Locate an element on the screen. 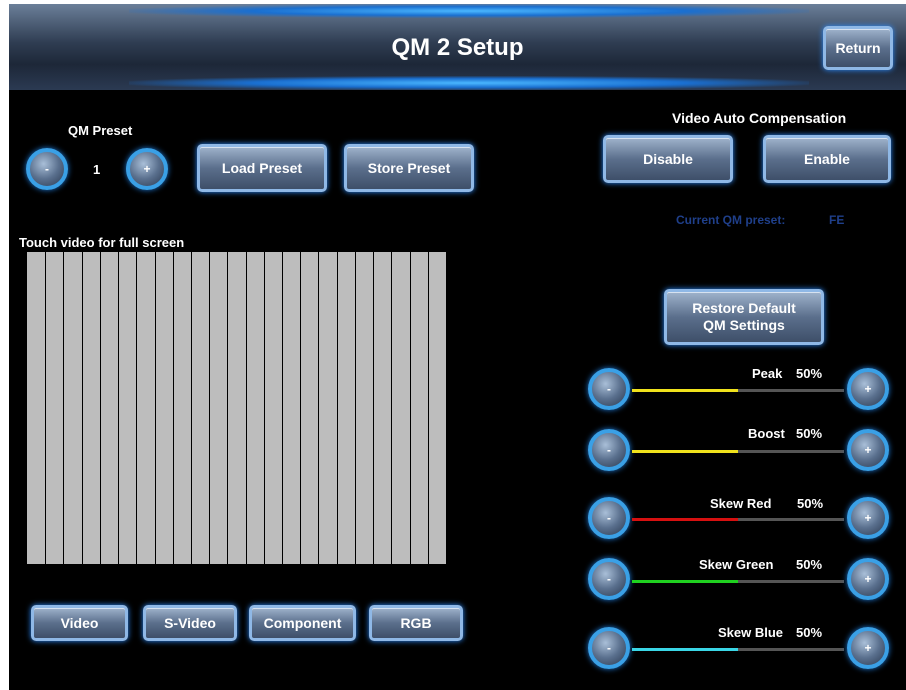 This screenshot has width=906, height=690. header-bar: QM 2 Setup is located at coordinates (457, 47).